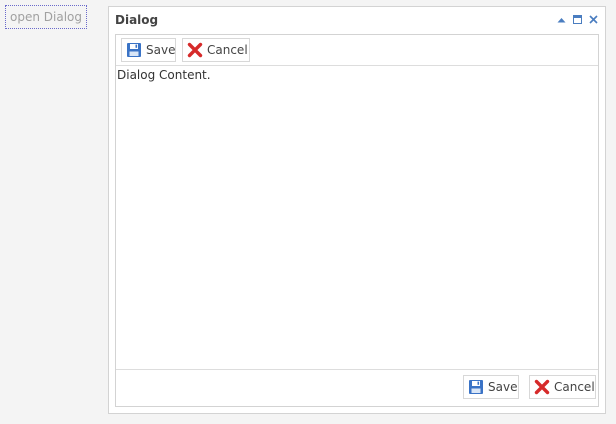  What do you see at coordinates (574, 387) in the screenshot?
I see `footer-cancel-label: Cancel` at bounding box center [574, 387].